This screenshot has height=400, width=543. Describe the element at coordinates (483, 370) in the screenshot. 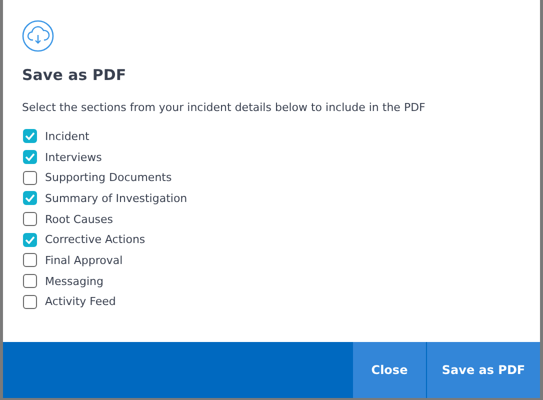

I see `save-pdf-button: Save as PDF` at that location.